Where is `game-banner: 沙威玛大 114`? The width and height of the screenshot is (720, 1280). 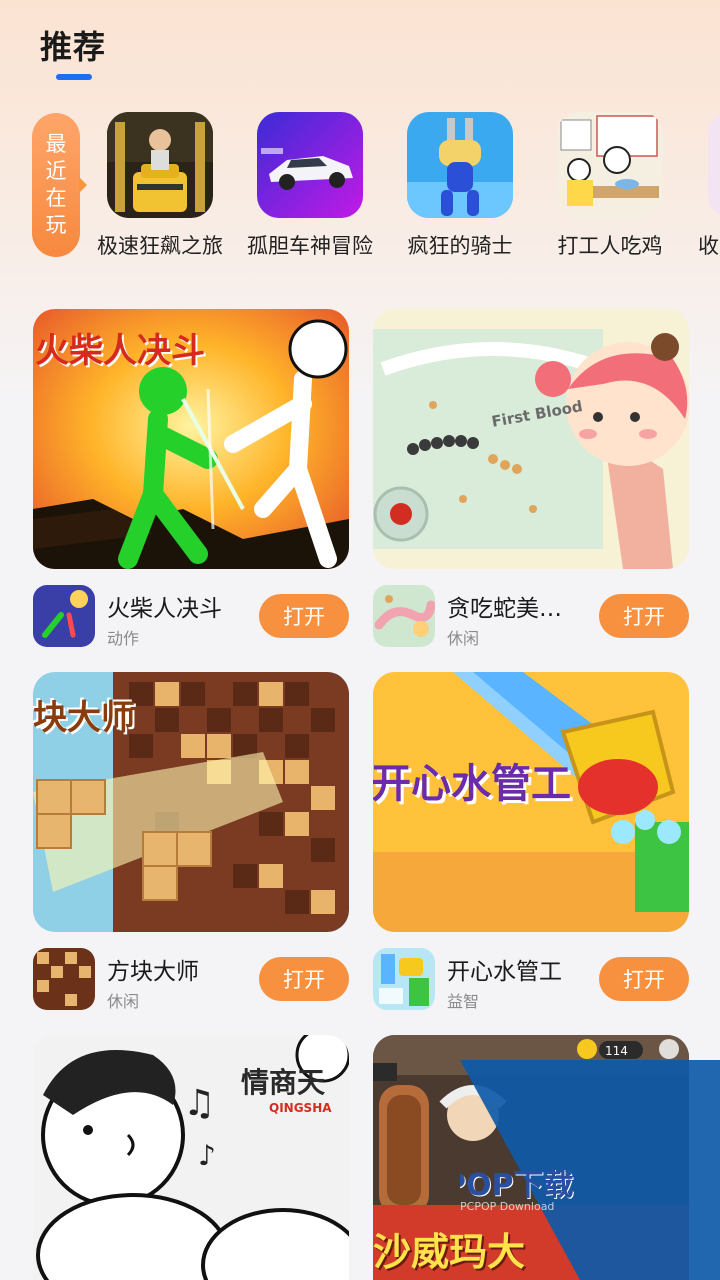
game-banner: 沙威玛大 114 is located at coordinates (531, 1157).